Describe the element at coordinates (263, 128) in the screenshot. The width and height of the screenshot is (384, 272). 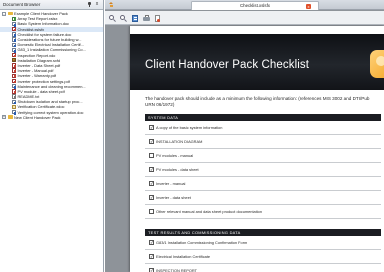
I see `checklist-row: ✓ A copy of the basic system information` at that location.